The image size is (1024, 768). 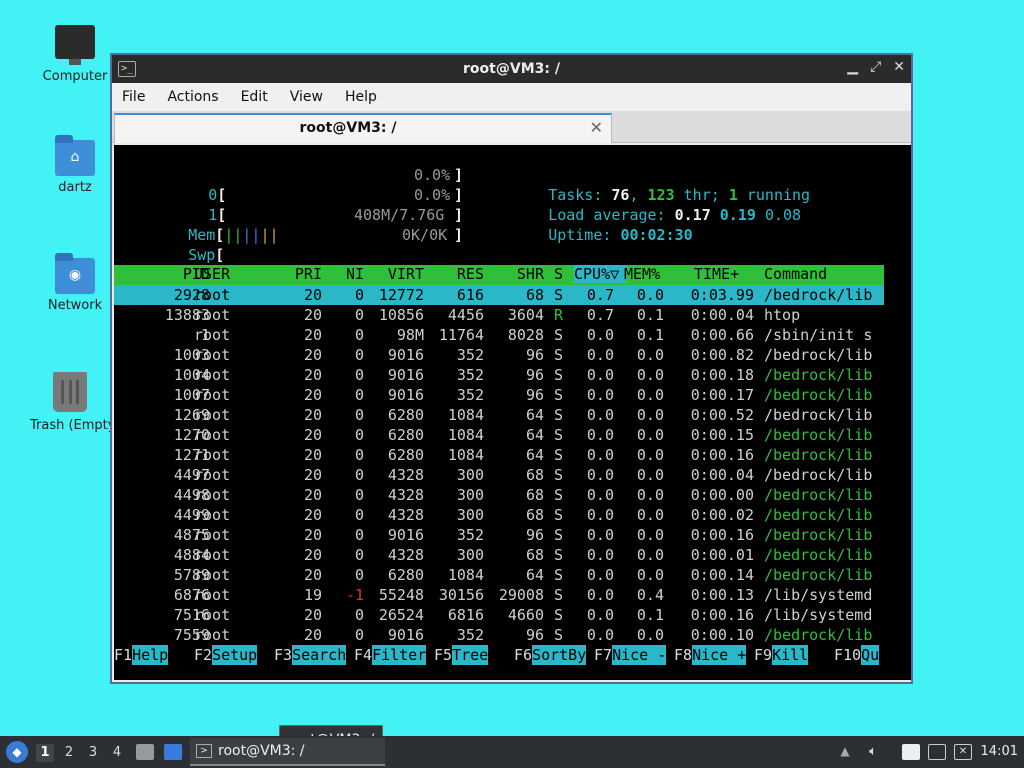 I want to click on maximize-button: ⤢, so click(x=875, y=67).